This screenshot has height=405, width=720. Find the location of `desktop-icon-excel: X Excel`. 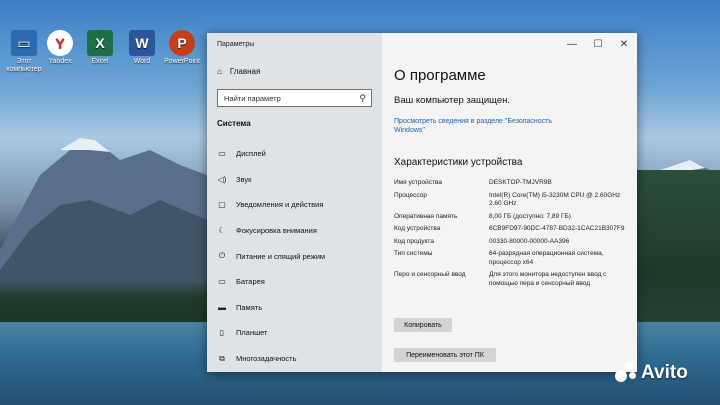

desktop-icon-excel: X Excel is located at coordinates (100, 48).